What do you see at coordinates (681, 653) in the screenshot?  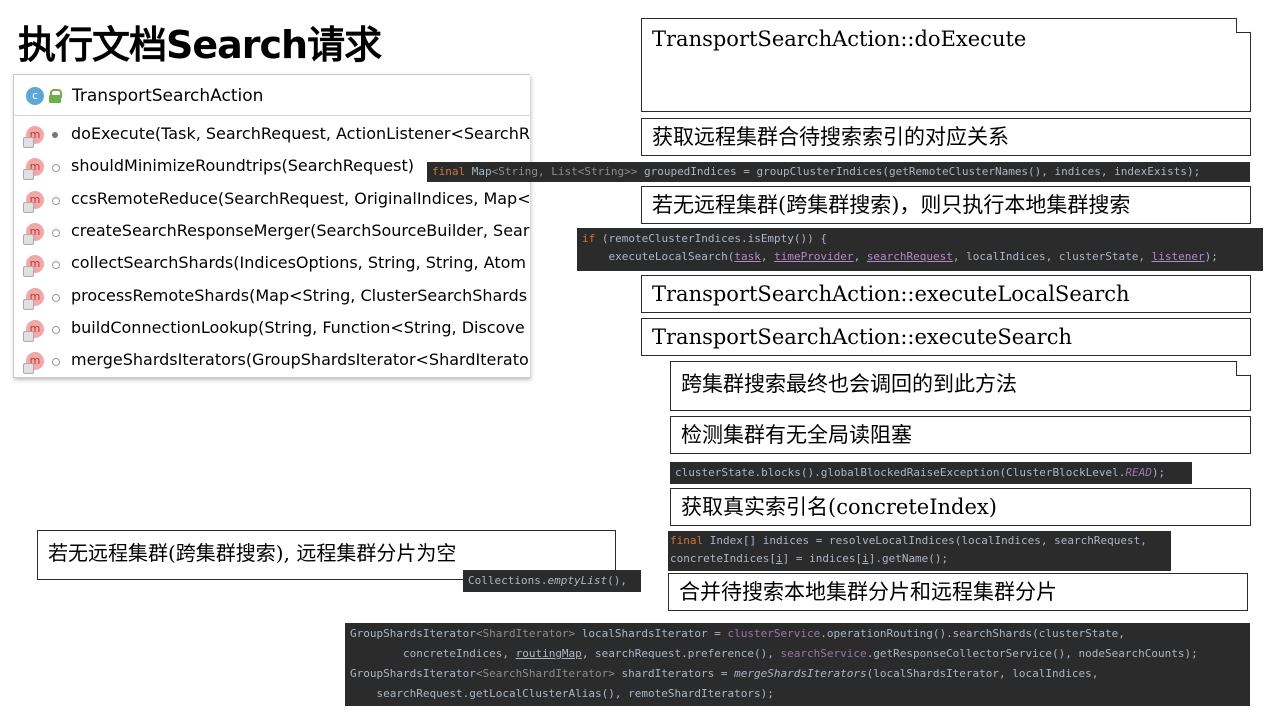 I see `code-text: , searchRequest.preference(),` at bounding box center [681, 653].